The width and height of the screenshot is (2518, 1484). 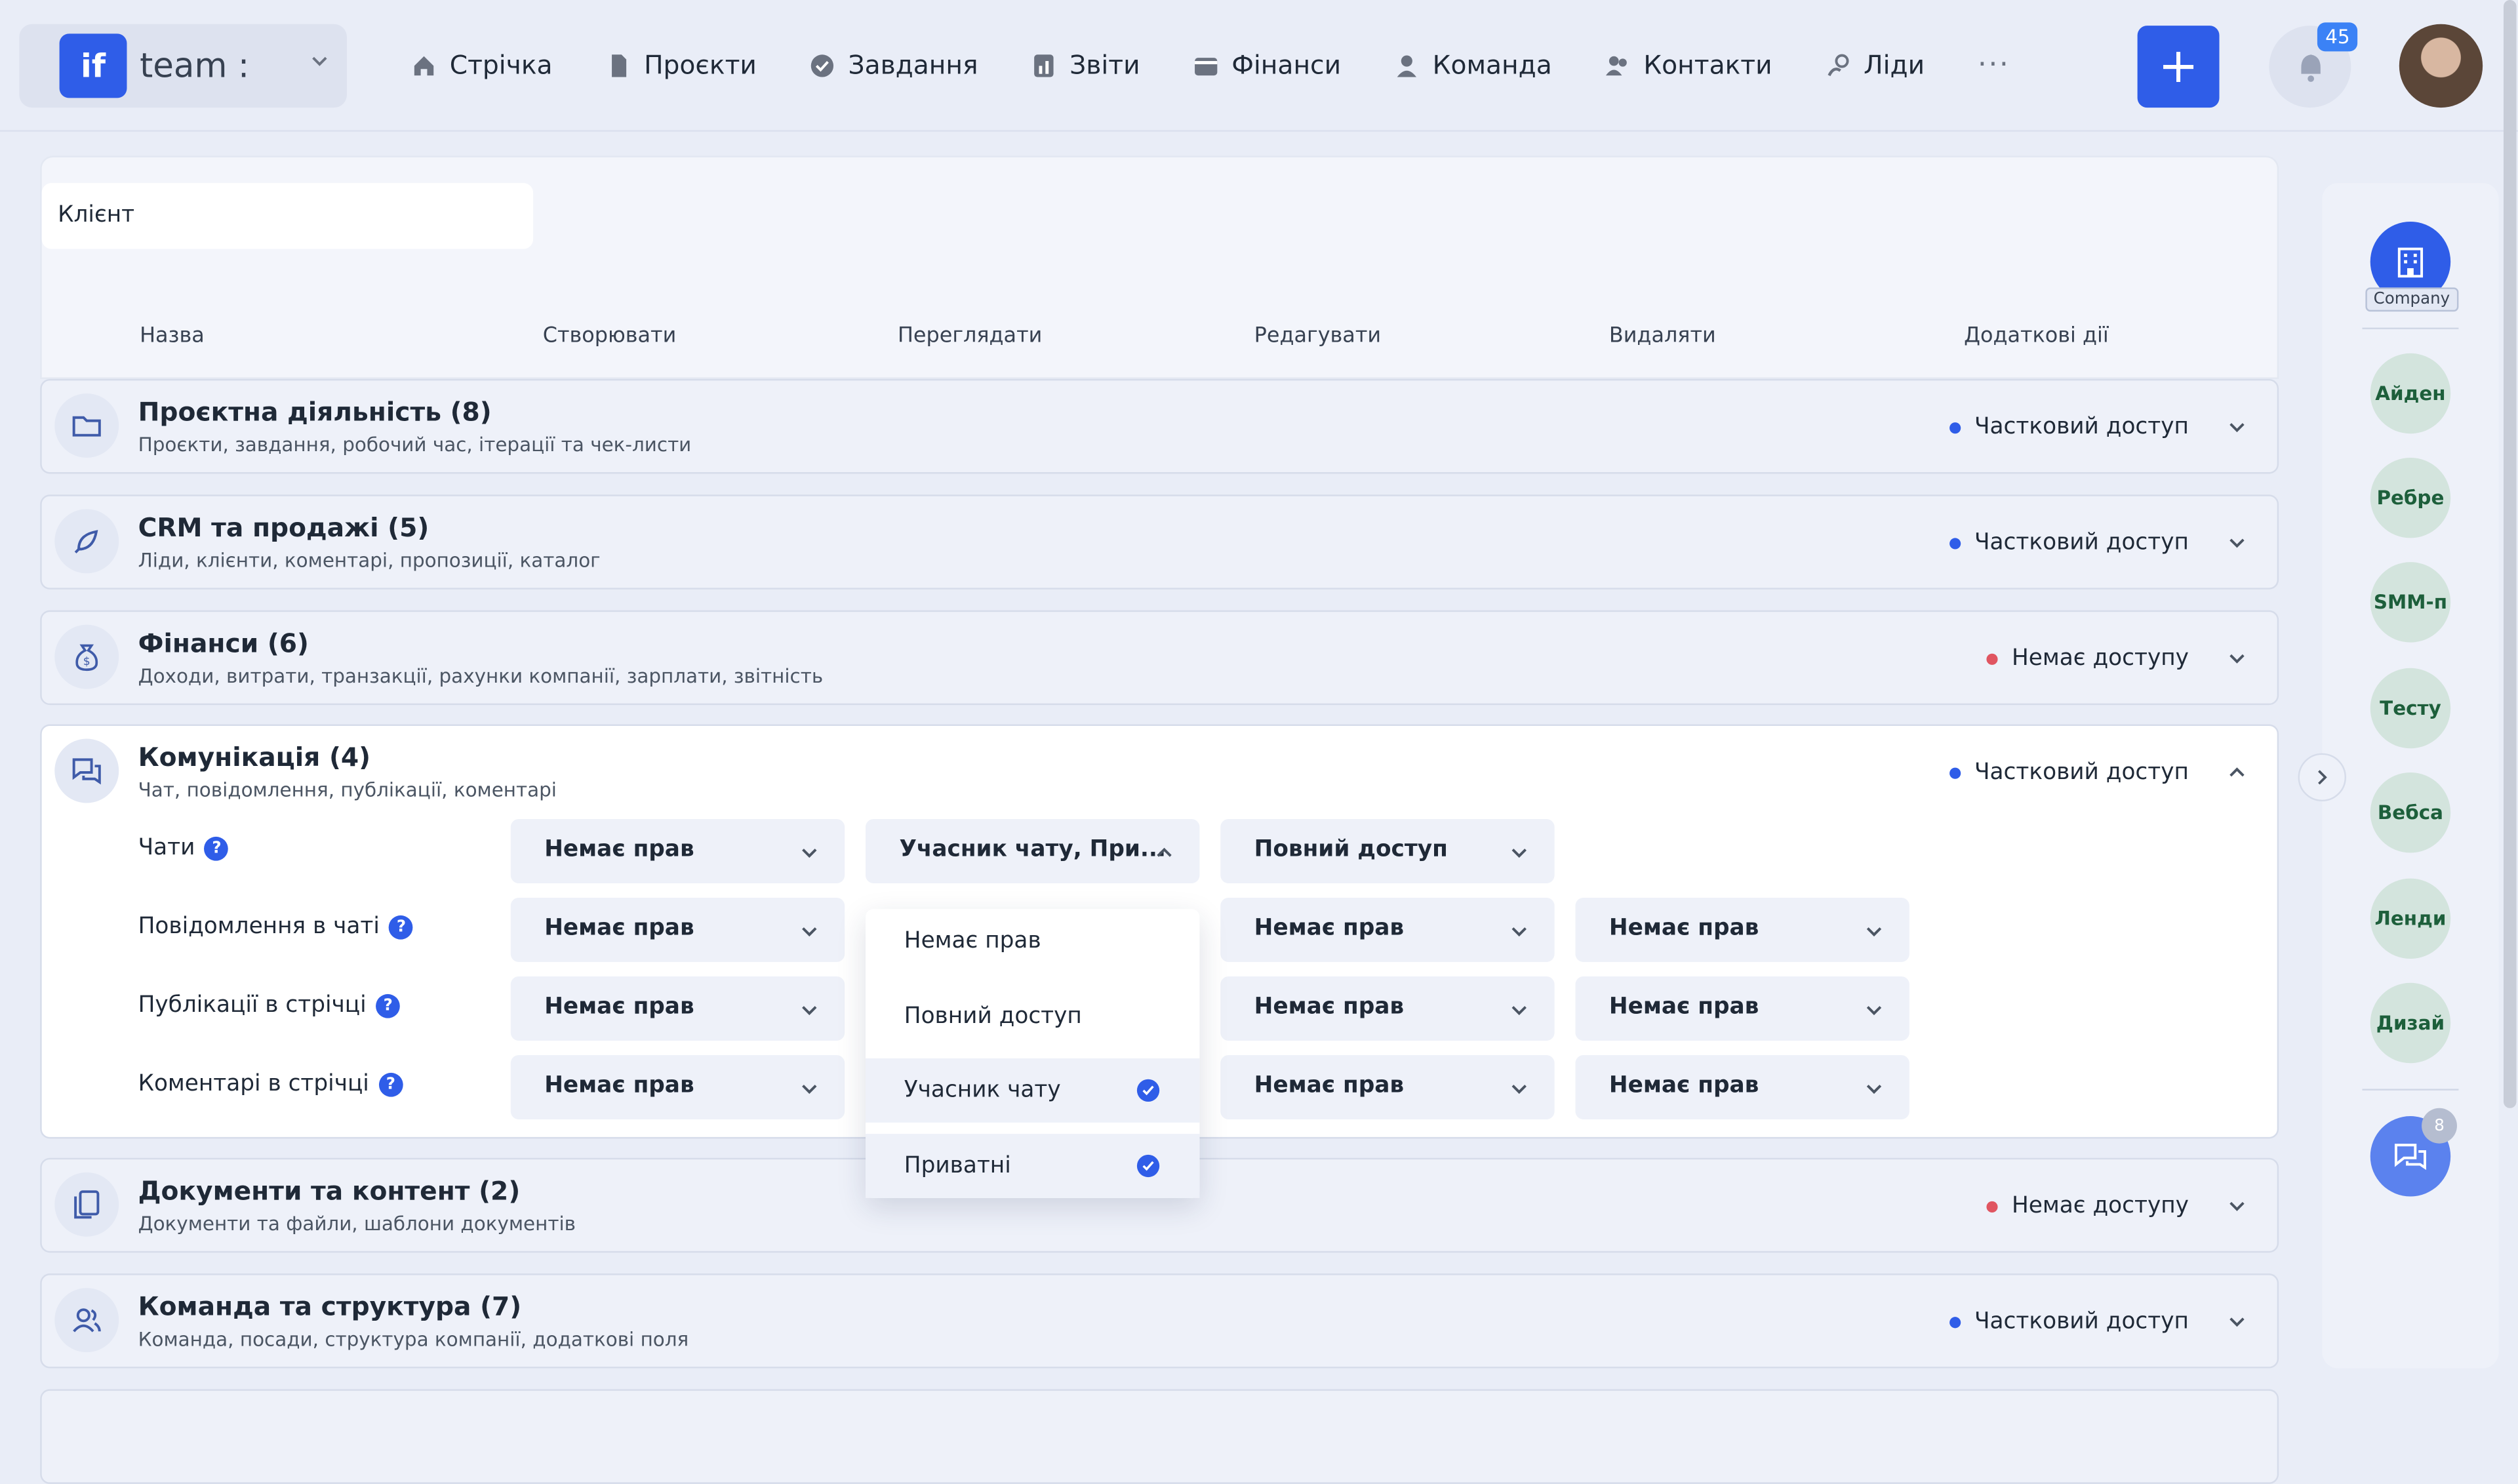 What do you see at coordinates (2237, 772) in the screenshot?
I see `chevron-up-icon` at bounding box center [2237, 772].